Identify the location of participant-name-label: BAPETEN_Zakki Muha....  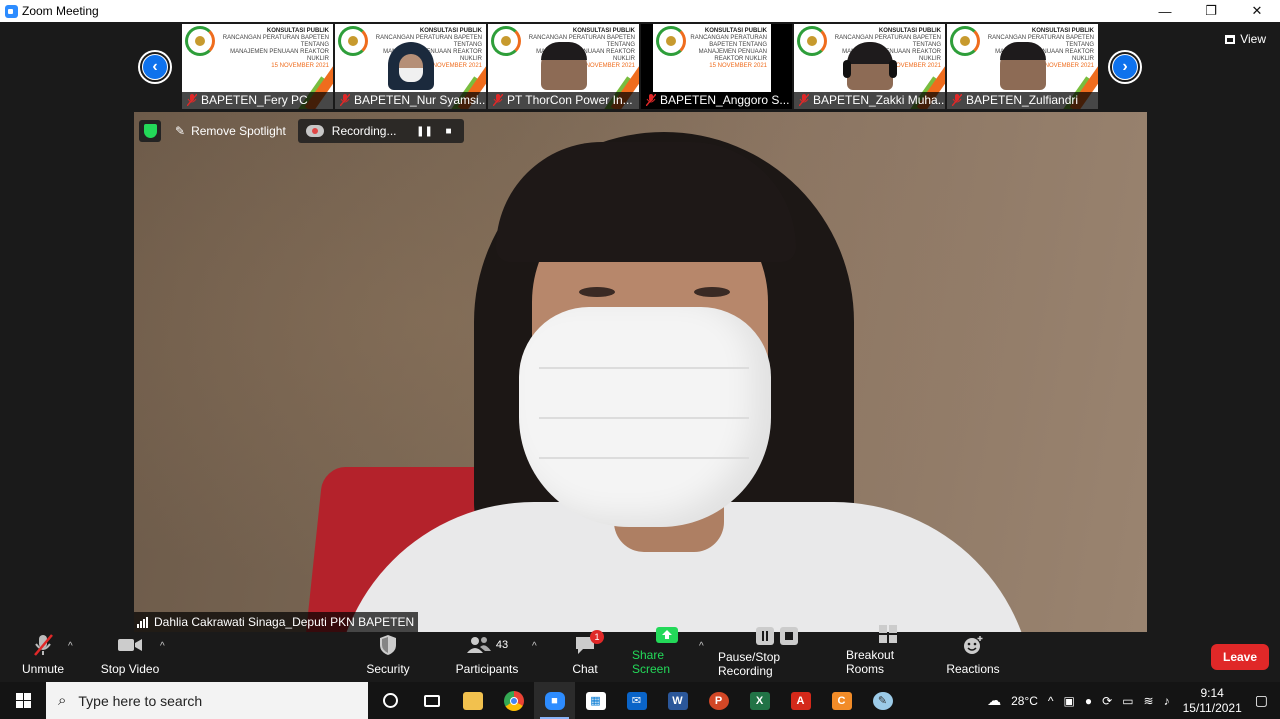
(879, 100).